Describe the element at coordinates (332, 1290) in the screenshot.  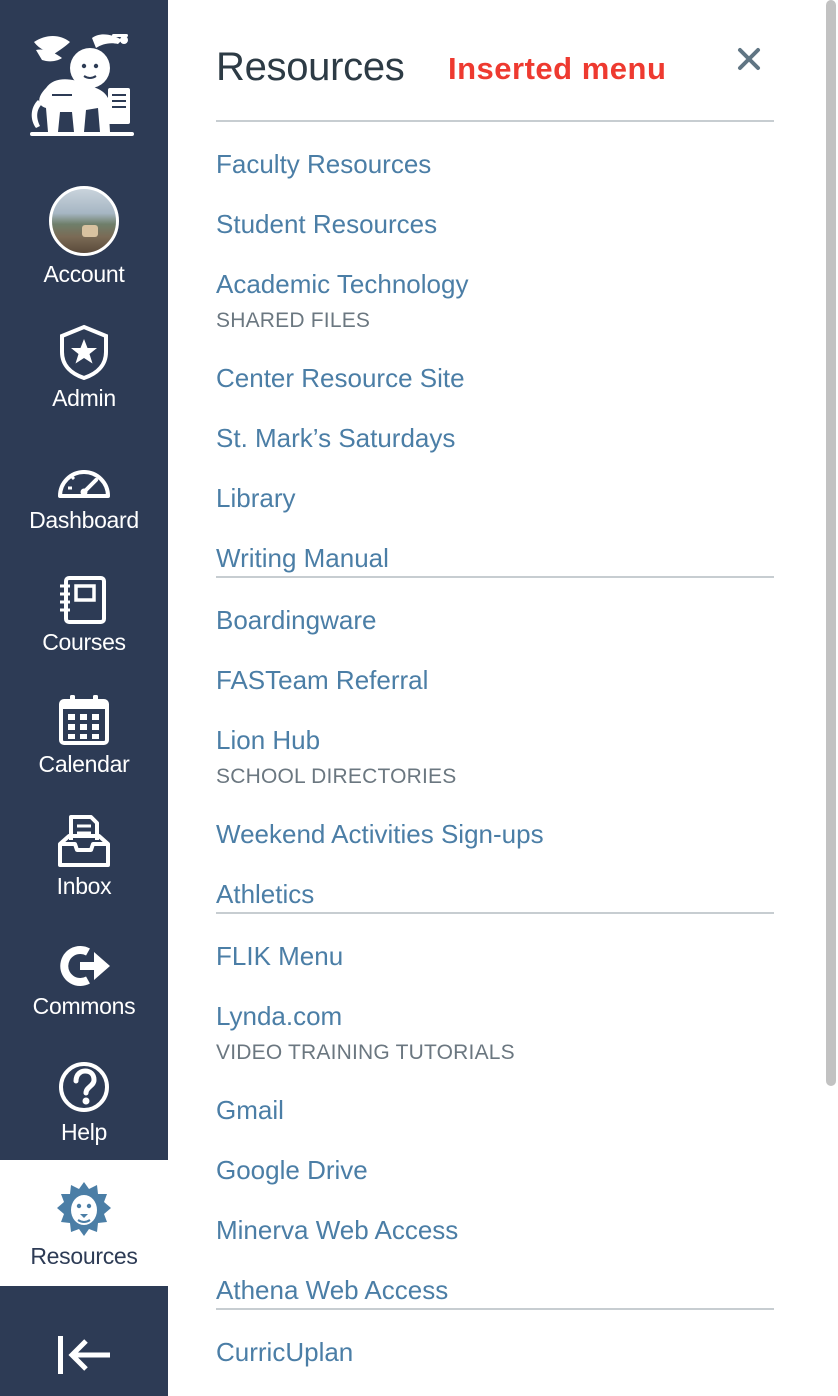
I see `link-athena-web-access: Athena Web Access` at that location.